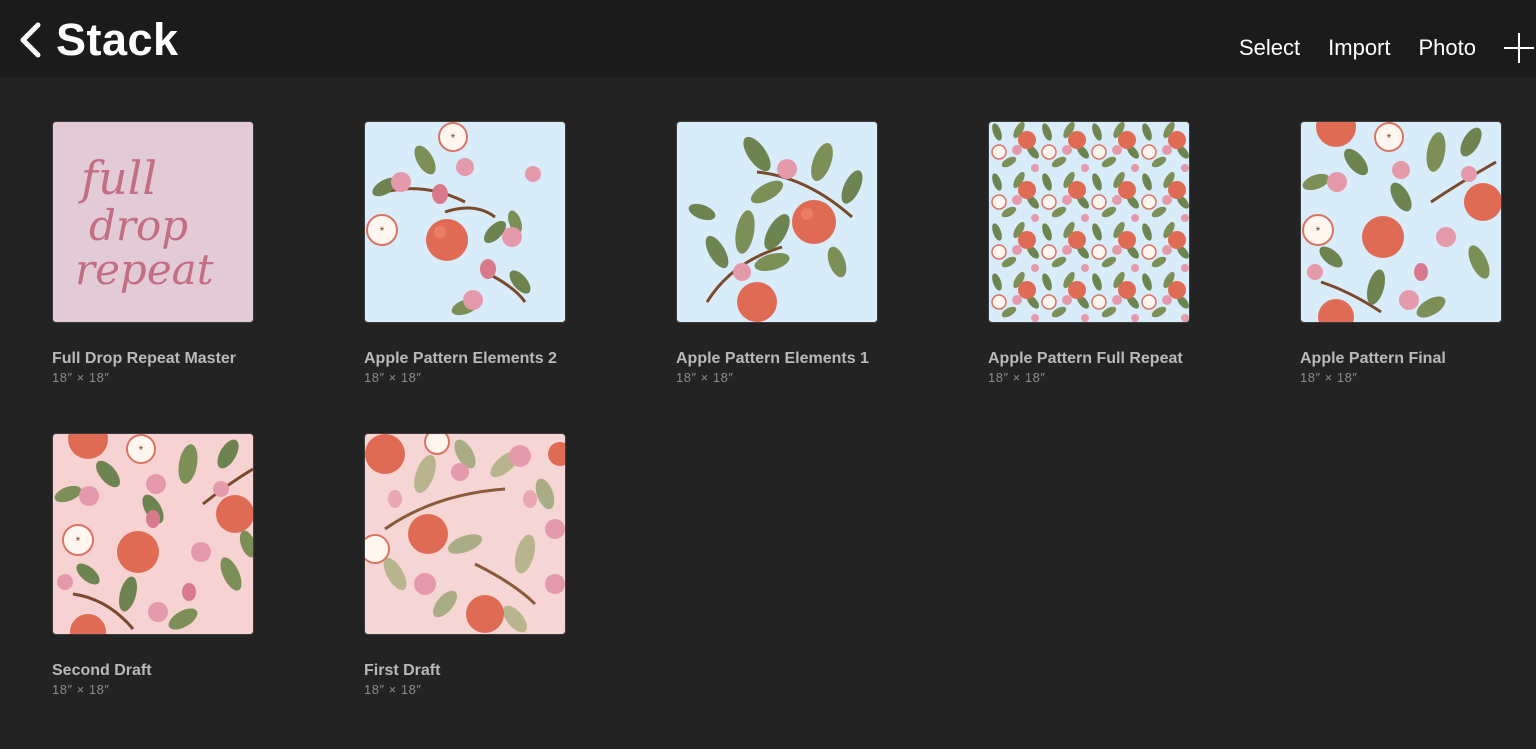  I want to click on thumb-text: drop, so click(138, 225).